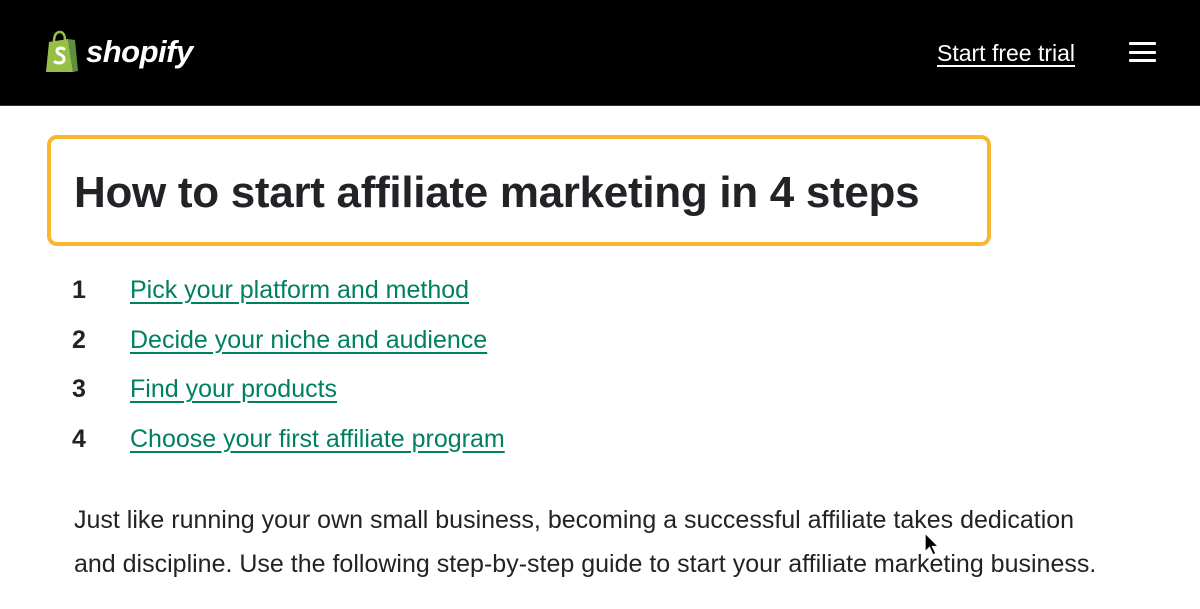 The image size is (1200, 609). I want to click on step-number: 1, so click(79, 290).